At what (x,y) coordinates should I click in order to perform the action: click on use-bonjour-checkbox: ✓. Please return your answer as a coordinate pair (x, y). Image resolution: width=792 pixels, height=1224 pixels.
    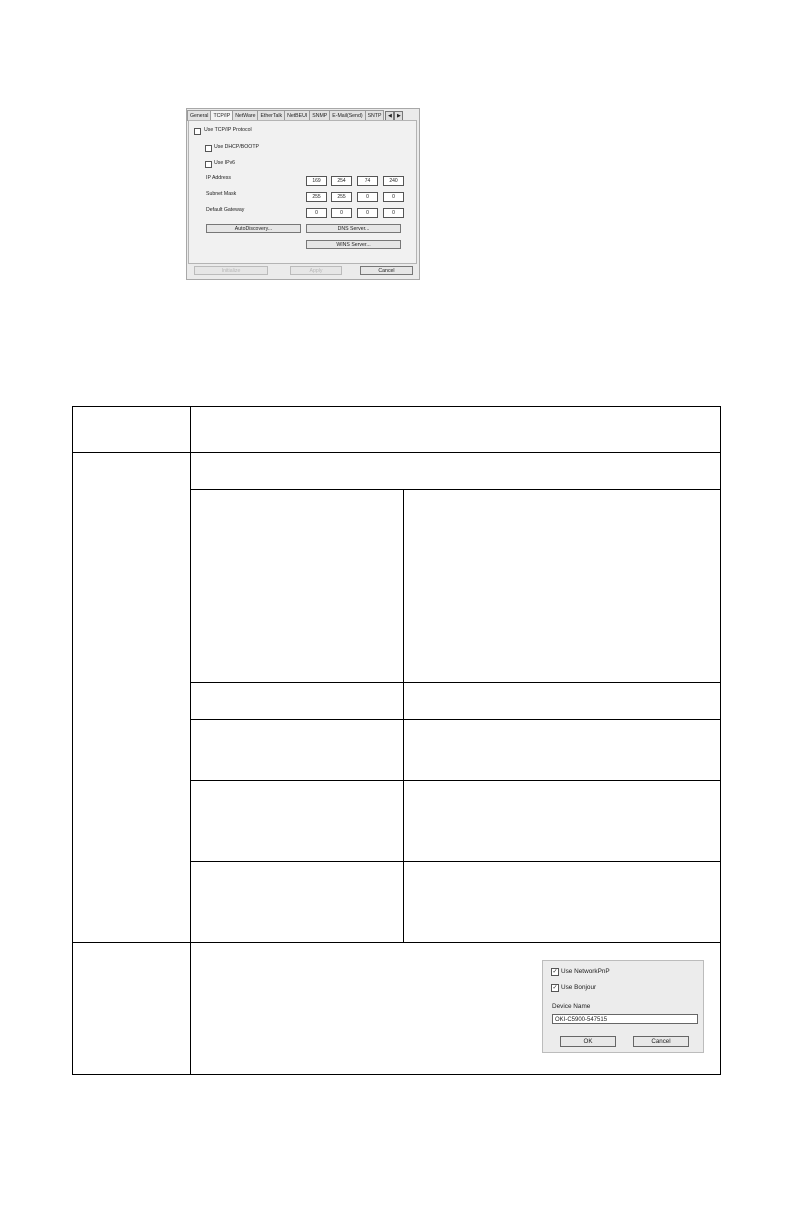
    Looking at the image, I should click on (555, 988).